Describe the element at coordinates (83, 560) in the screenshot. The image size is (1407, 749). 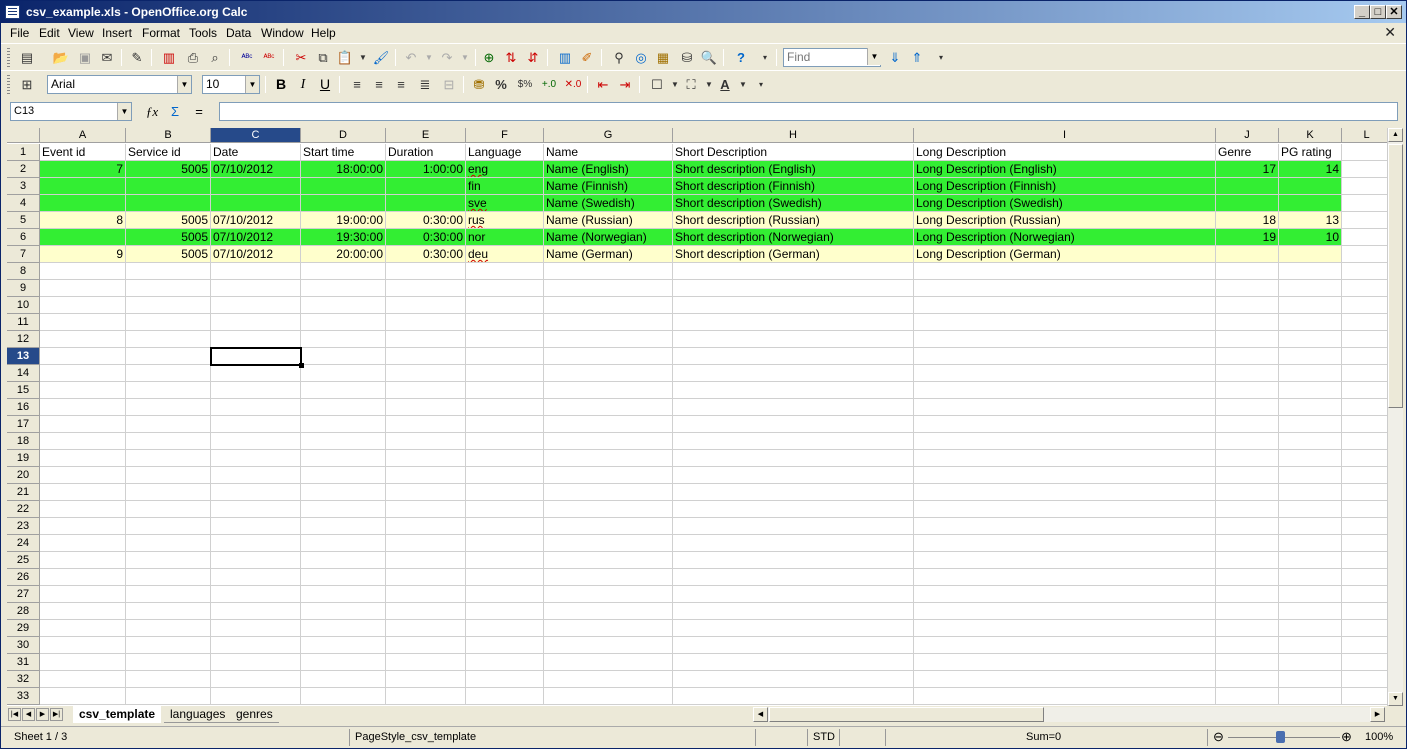
I see `cell-a25` at that location.